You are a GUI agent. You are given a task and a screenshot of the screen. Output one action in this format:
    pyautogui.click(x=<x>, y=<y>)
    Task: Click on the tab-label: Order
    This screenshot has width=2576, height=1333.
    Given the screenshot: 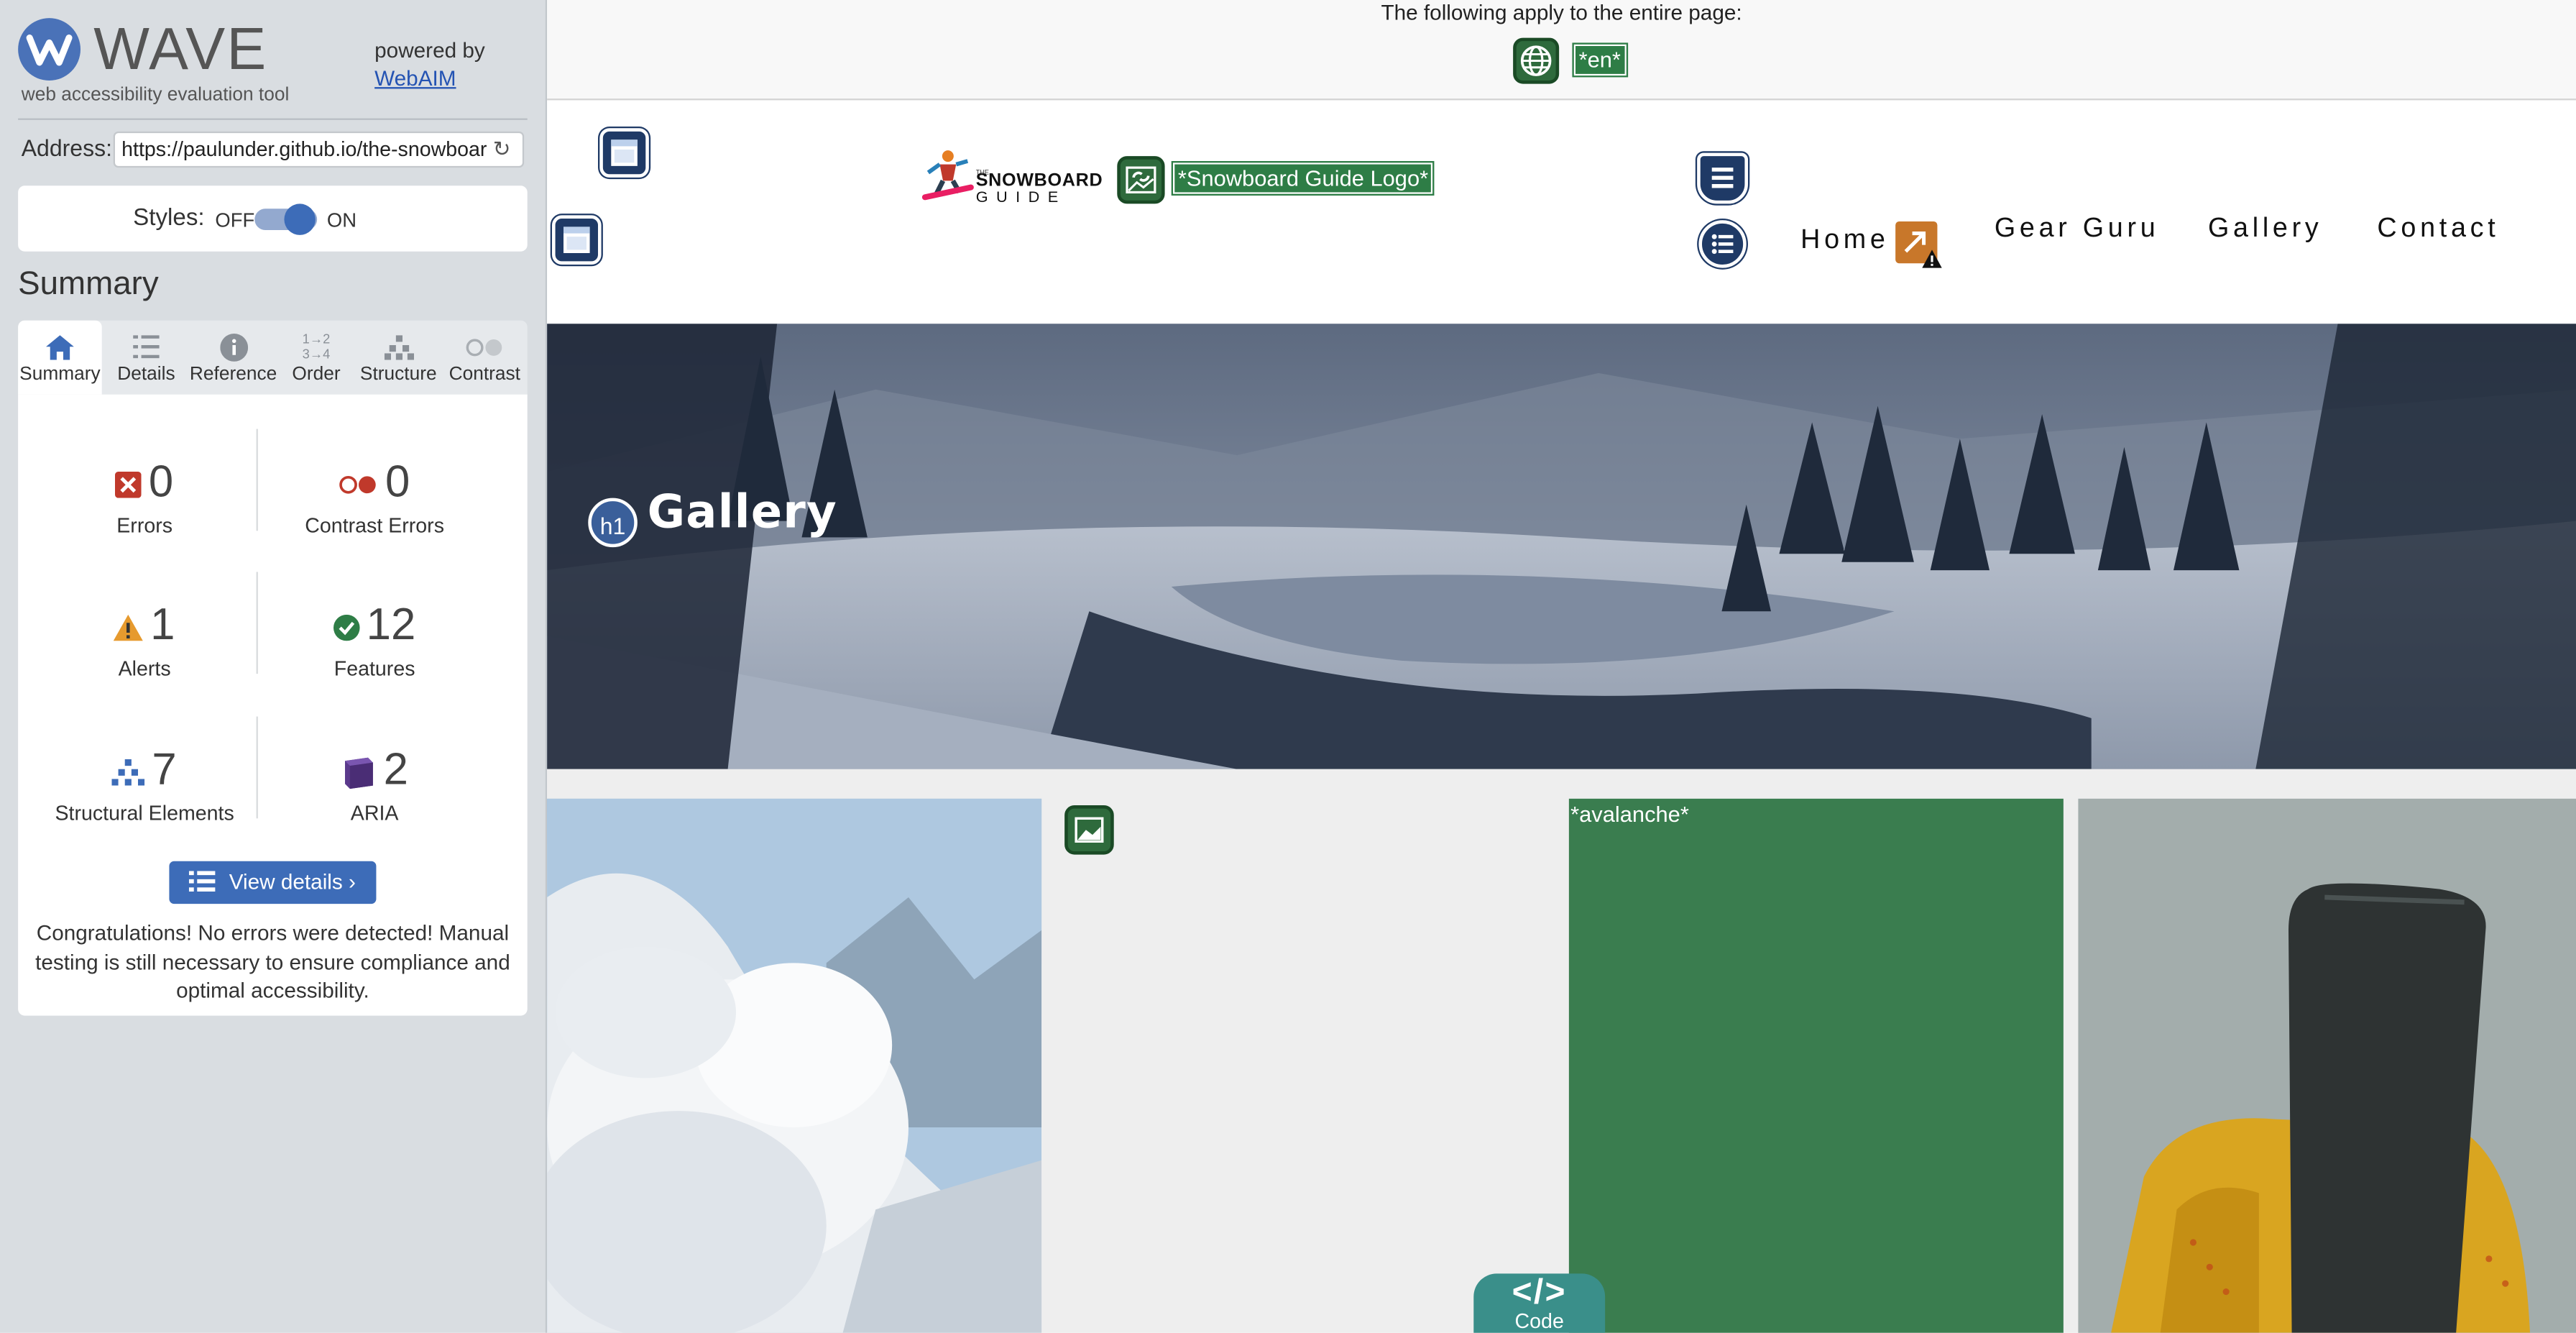 What is the action you would take?
    pyautogui.click(x=316, y=375)
    